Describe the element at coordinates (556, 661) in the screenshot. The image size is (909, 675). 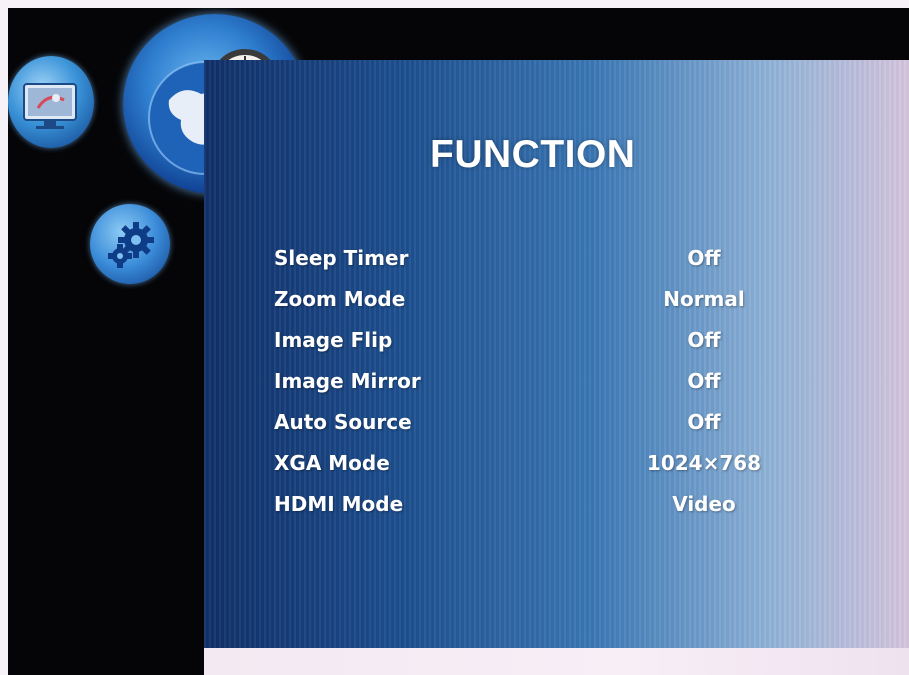
I see `panel-bottom-strip` at that location.